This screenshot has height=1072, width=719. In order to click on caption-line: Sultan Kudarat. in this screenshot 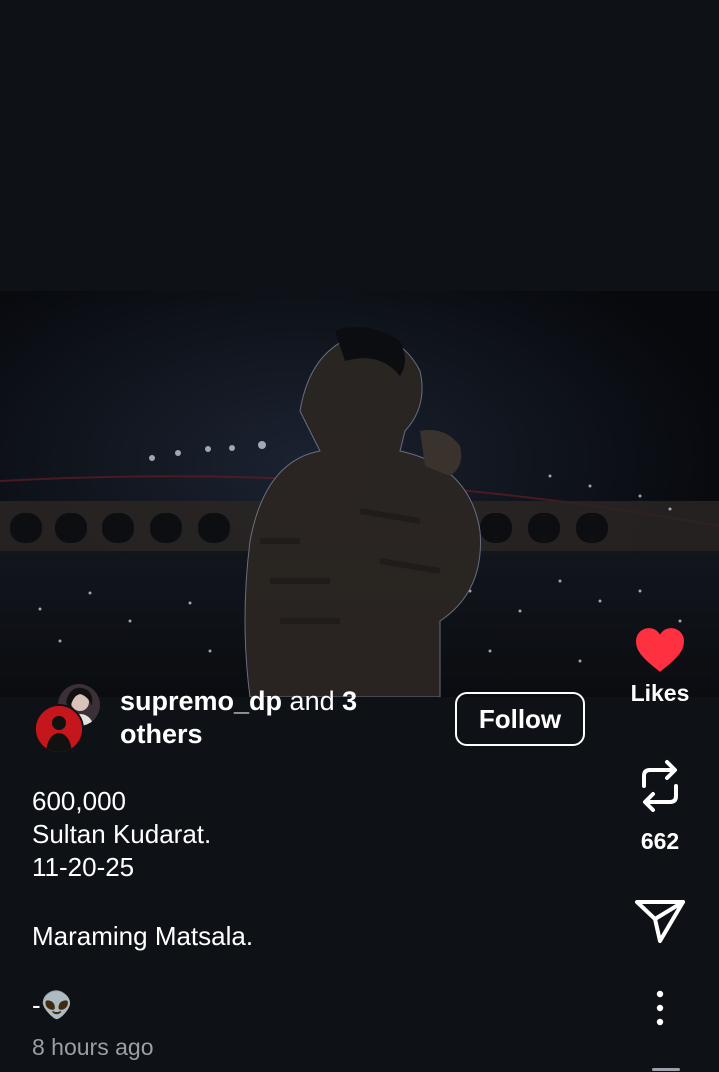, I will do `click(122, 834)`.